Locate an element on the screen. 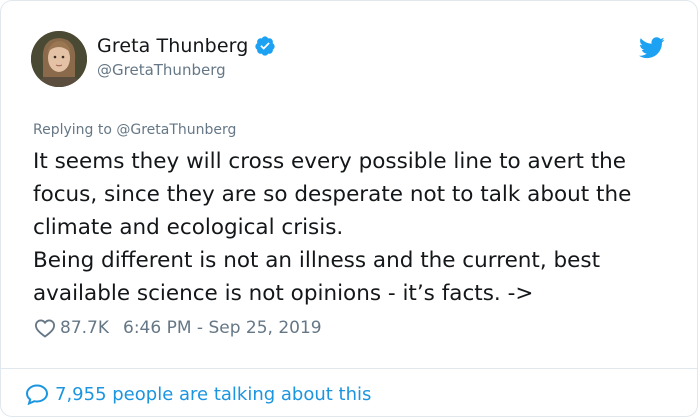 Image resolution: width=700 pixels, height=419 pixels. author-name-row: Greta Thunberg is located at coordinates (186, 46).